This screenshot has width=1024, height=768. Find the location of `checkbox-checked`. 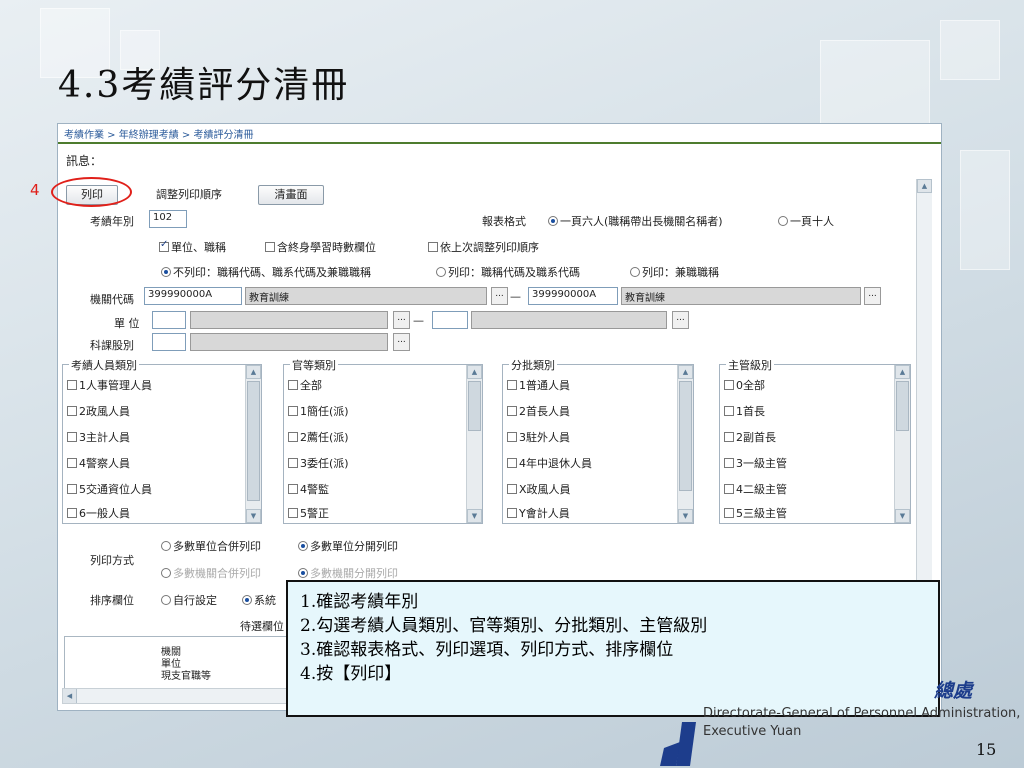

checkbox-checked is located at coordinates (164, 245).